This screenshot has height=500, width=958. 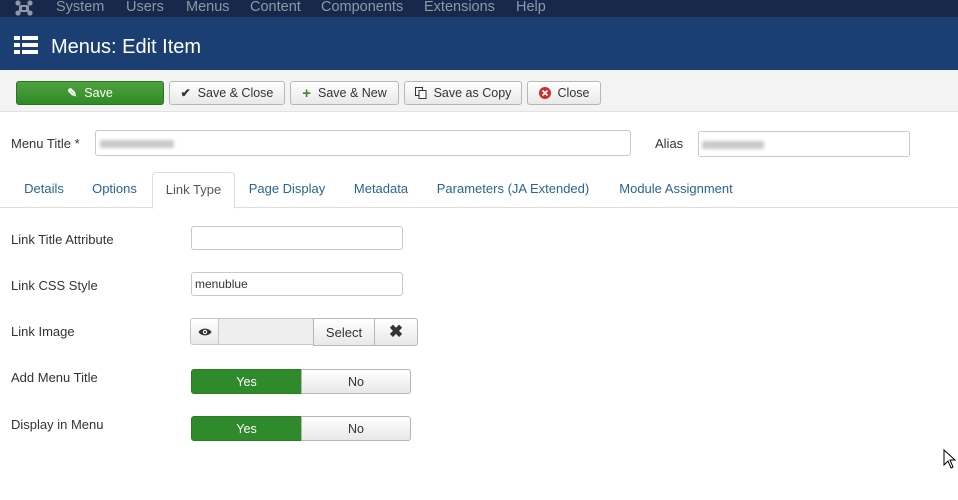 What do you see at coordinates (356, 381) in the screenshot?
I see `add-menu-title-no: No` at bounding box center [356, 381].